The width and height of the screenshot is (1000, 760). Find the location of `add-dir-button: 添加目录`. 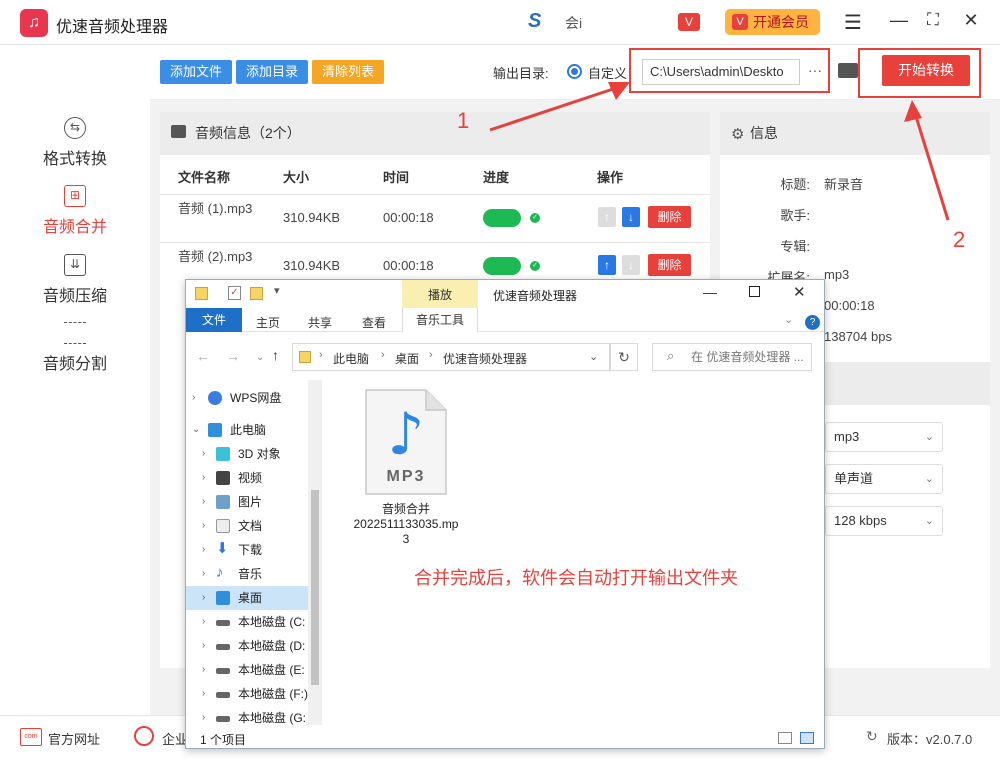

add-dir-button: 添加目录 is located at coordinates (272, 72).